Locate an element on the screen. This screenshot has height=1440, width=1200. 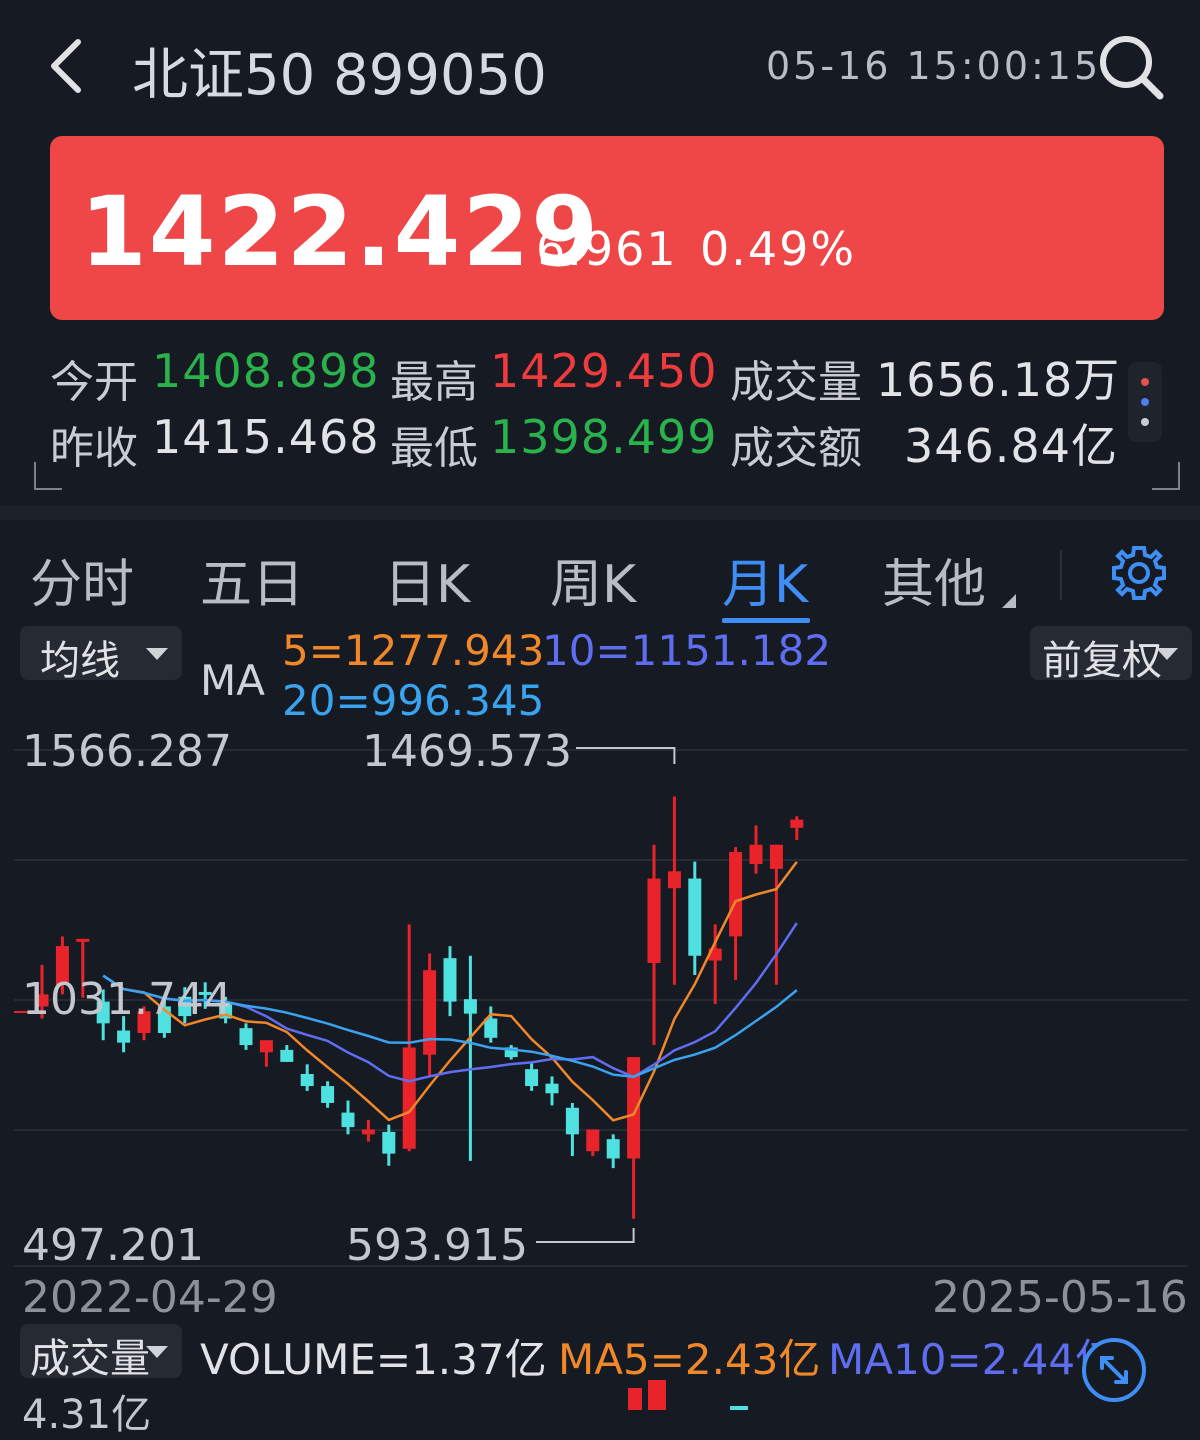
x-axis-end-date: 2025-05-16 is located at coordinates (1060, 1297).